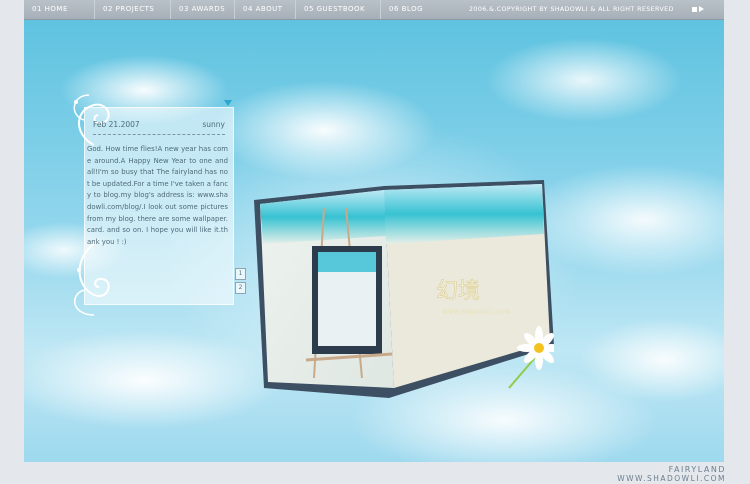 The image size is (750, 484). I want to click on footer-url: WWW.SHADOWLI.COM, so click(671, 478).